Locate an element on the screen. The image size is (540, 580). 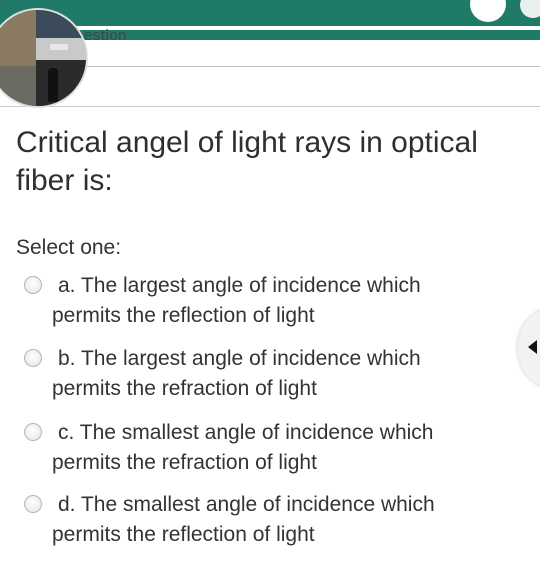
radio-button-c is located at coordinates (33, 432).